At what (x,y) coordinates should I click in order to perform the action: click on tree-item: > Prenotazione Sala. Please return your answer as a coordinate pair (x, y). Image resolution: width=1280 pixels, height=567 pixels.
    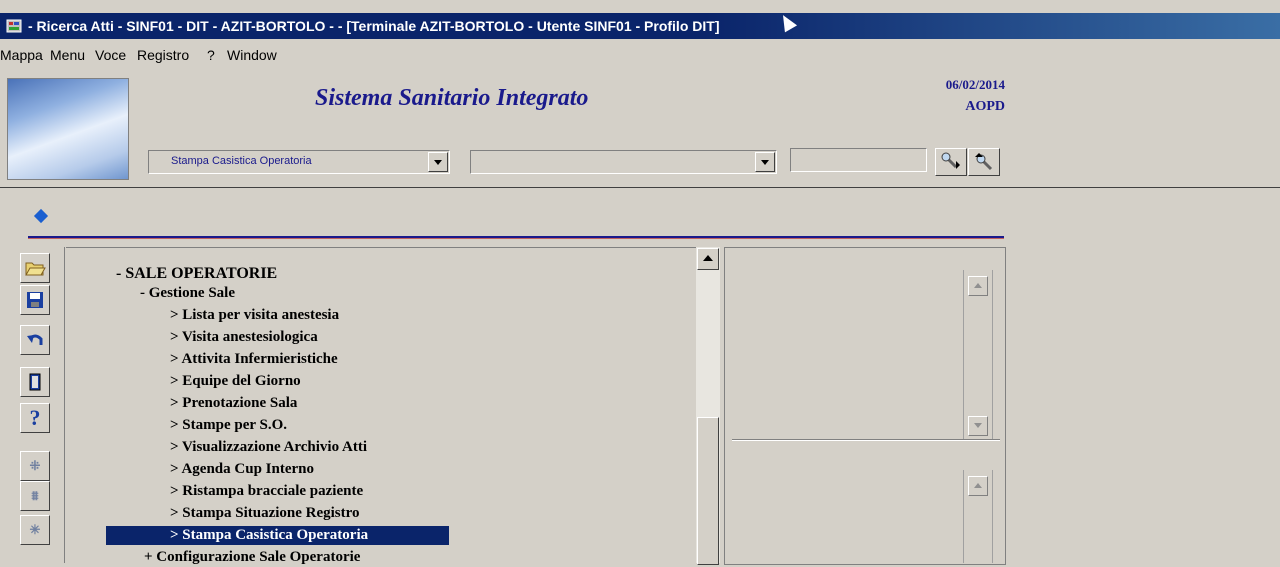
    Looking at the image, I should click on (233, 403).